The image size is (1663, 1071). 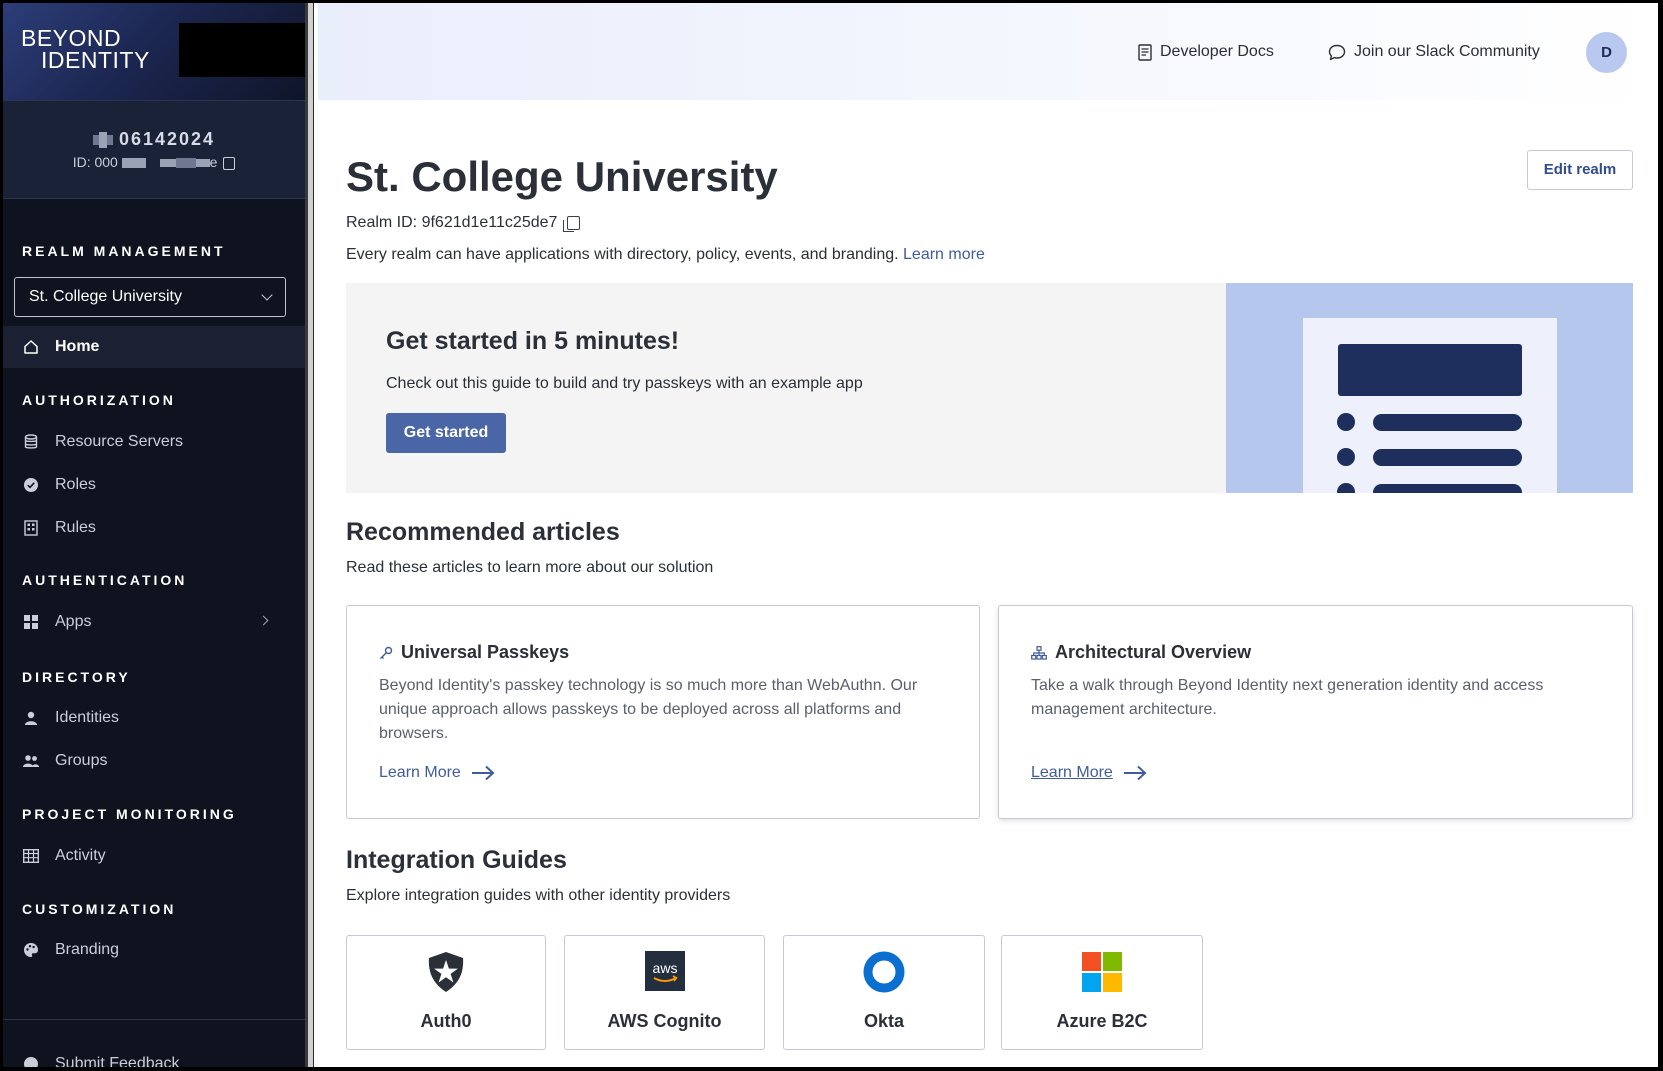 What do you see at coordinates (664, 1021) in the screenshot?
I see `integration-label: AWS Cognito` at bounding box center [664, 1021].